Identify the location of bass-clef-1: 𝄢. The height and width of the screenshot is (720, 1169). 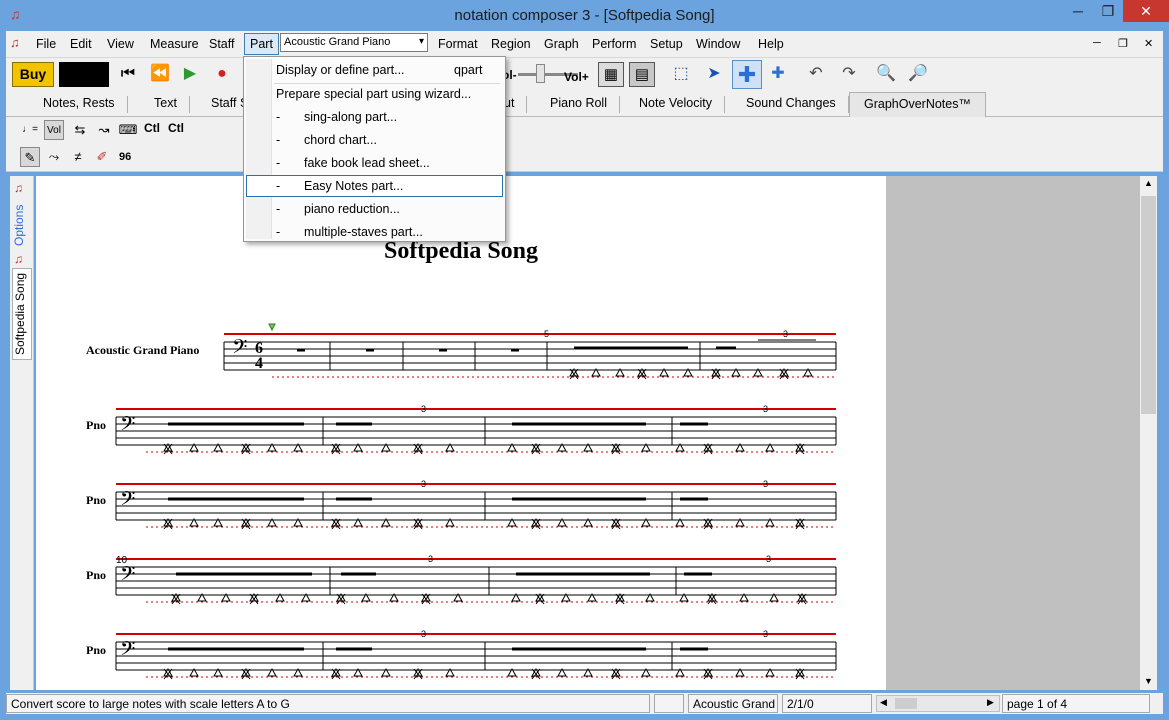
(239, 349).